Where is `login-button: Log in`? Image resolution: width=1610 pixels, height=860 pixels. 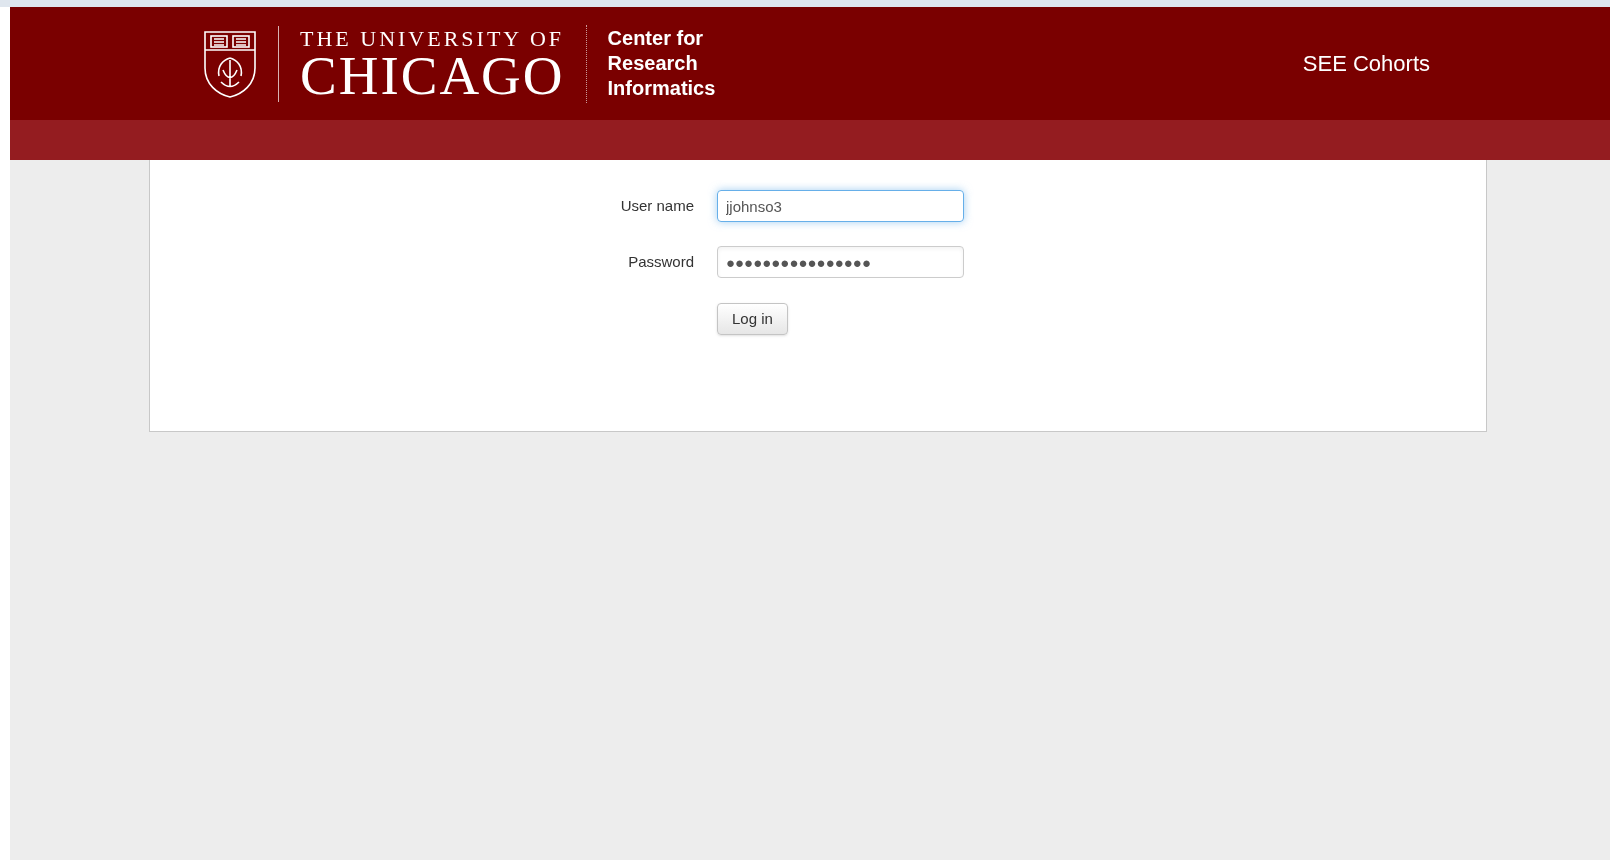
login-button: Log in is located at coordinates (752, 319).